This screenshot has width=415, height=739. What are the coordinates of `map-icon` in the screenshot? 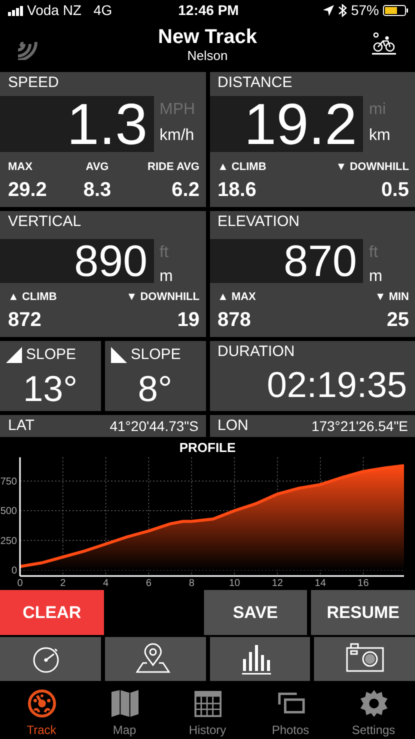 It's located at (125, 703).